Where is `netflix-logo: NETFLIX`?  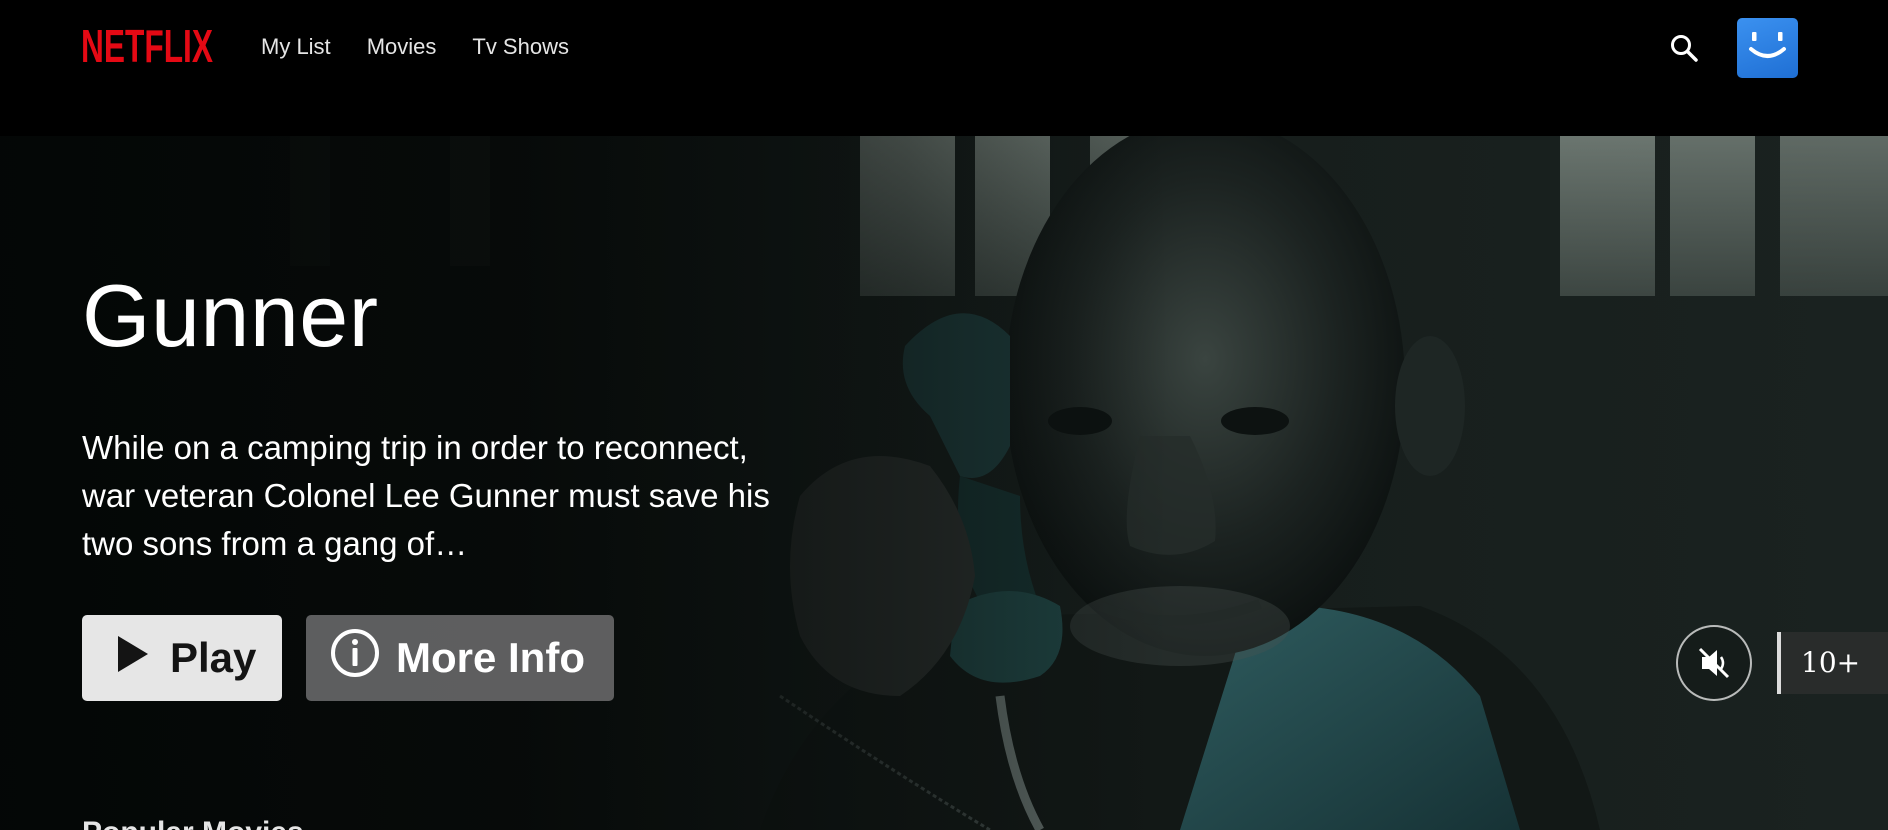 netflix-logo: NETFLIX is located at coordinates (147, 45).